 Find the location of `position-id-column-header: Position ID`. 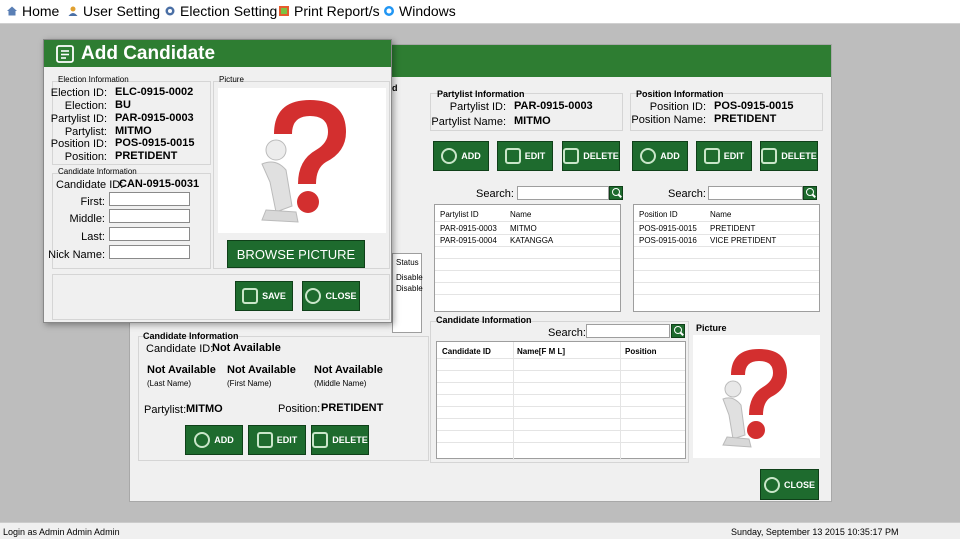

position-id-column-header: Position ID is located at coordinates (658, 214).